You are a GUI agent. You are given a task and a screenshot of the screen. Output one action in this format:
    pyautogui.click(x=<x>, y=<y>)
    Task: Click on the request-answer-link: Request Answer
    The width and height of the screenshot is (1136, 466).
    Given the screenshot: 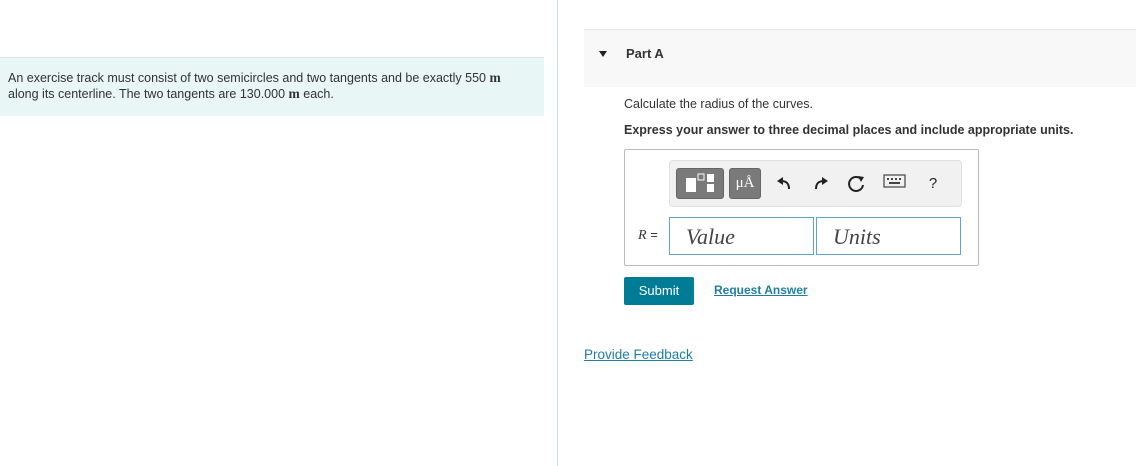 What is the action you would take?
    pyautogui.click(x=761, y=290)
    